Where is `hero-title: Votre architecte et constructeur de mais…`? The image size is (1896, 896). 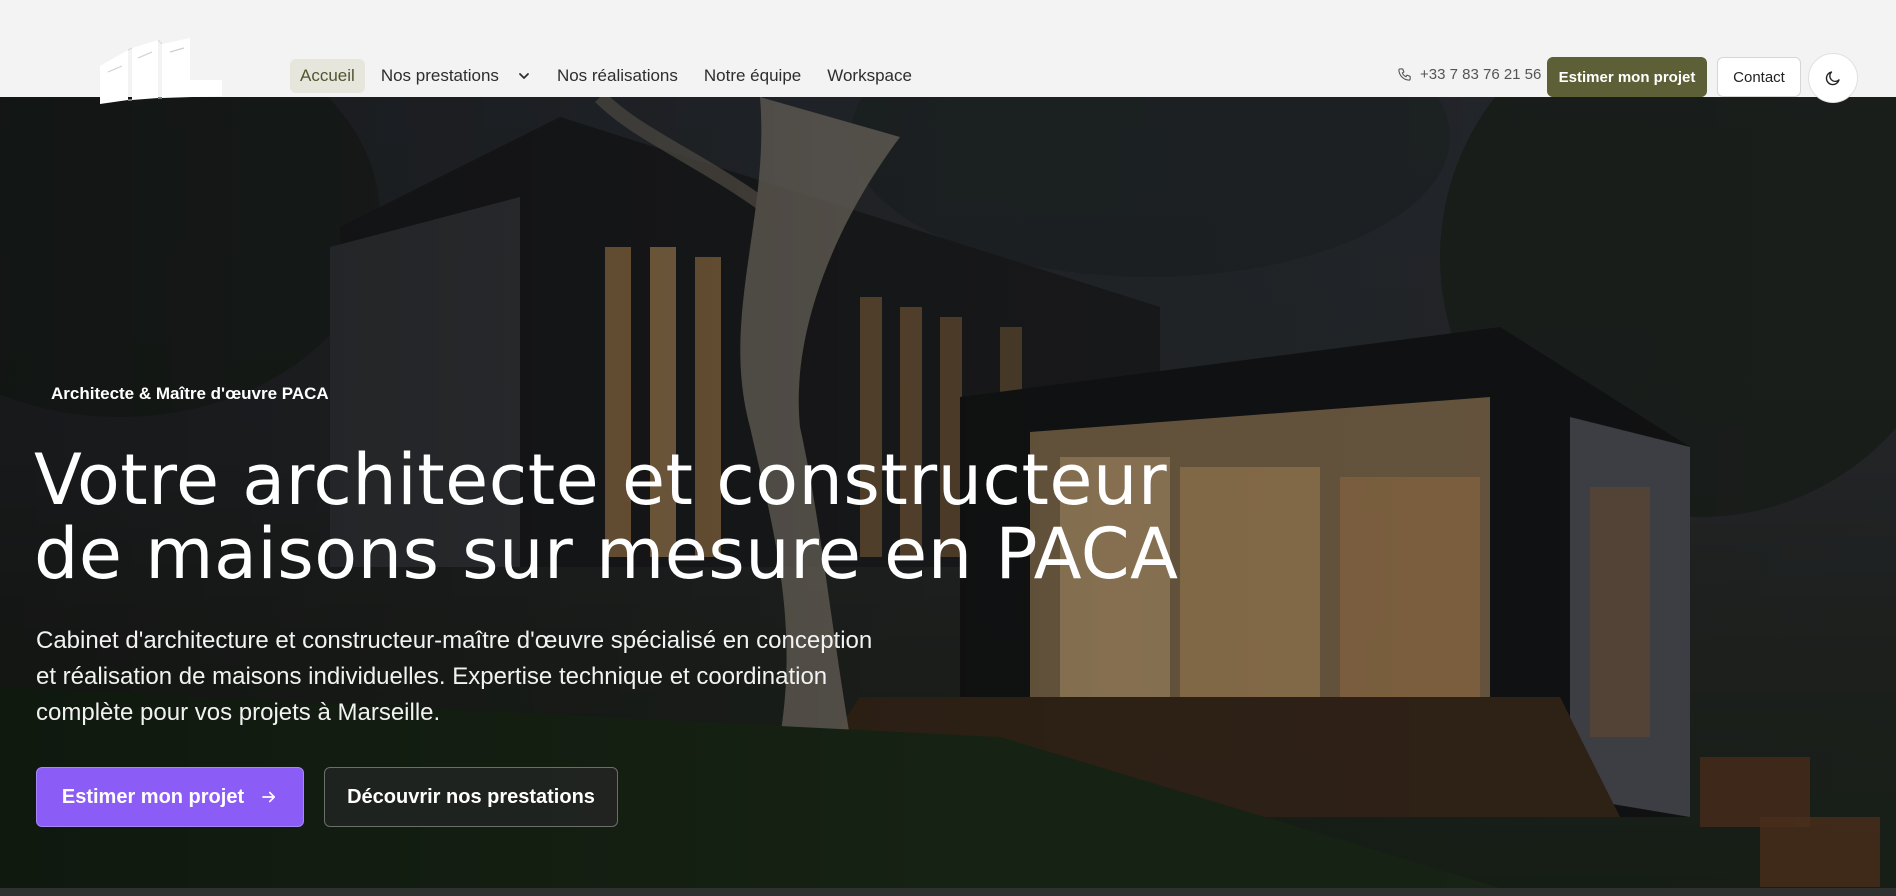
hero-title: Votre architecte et constructeur de mais… is located at coordinates (634, 517).